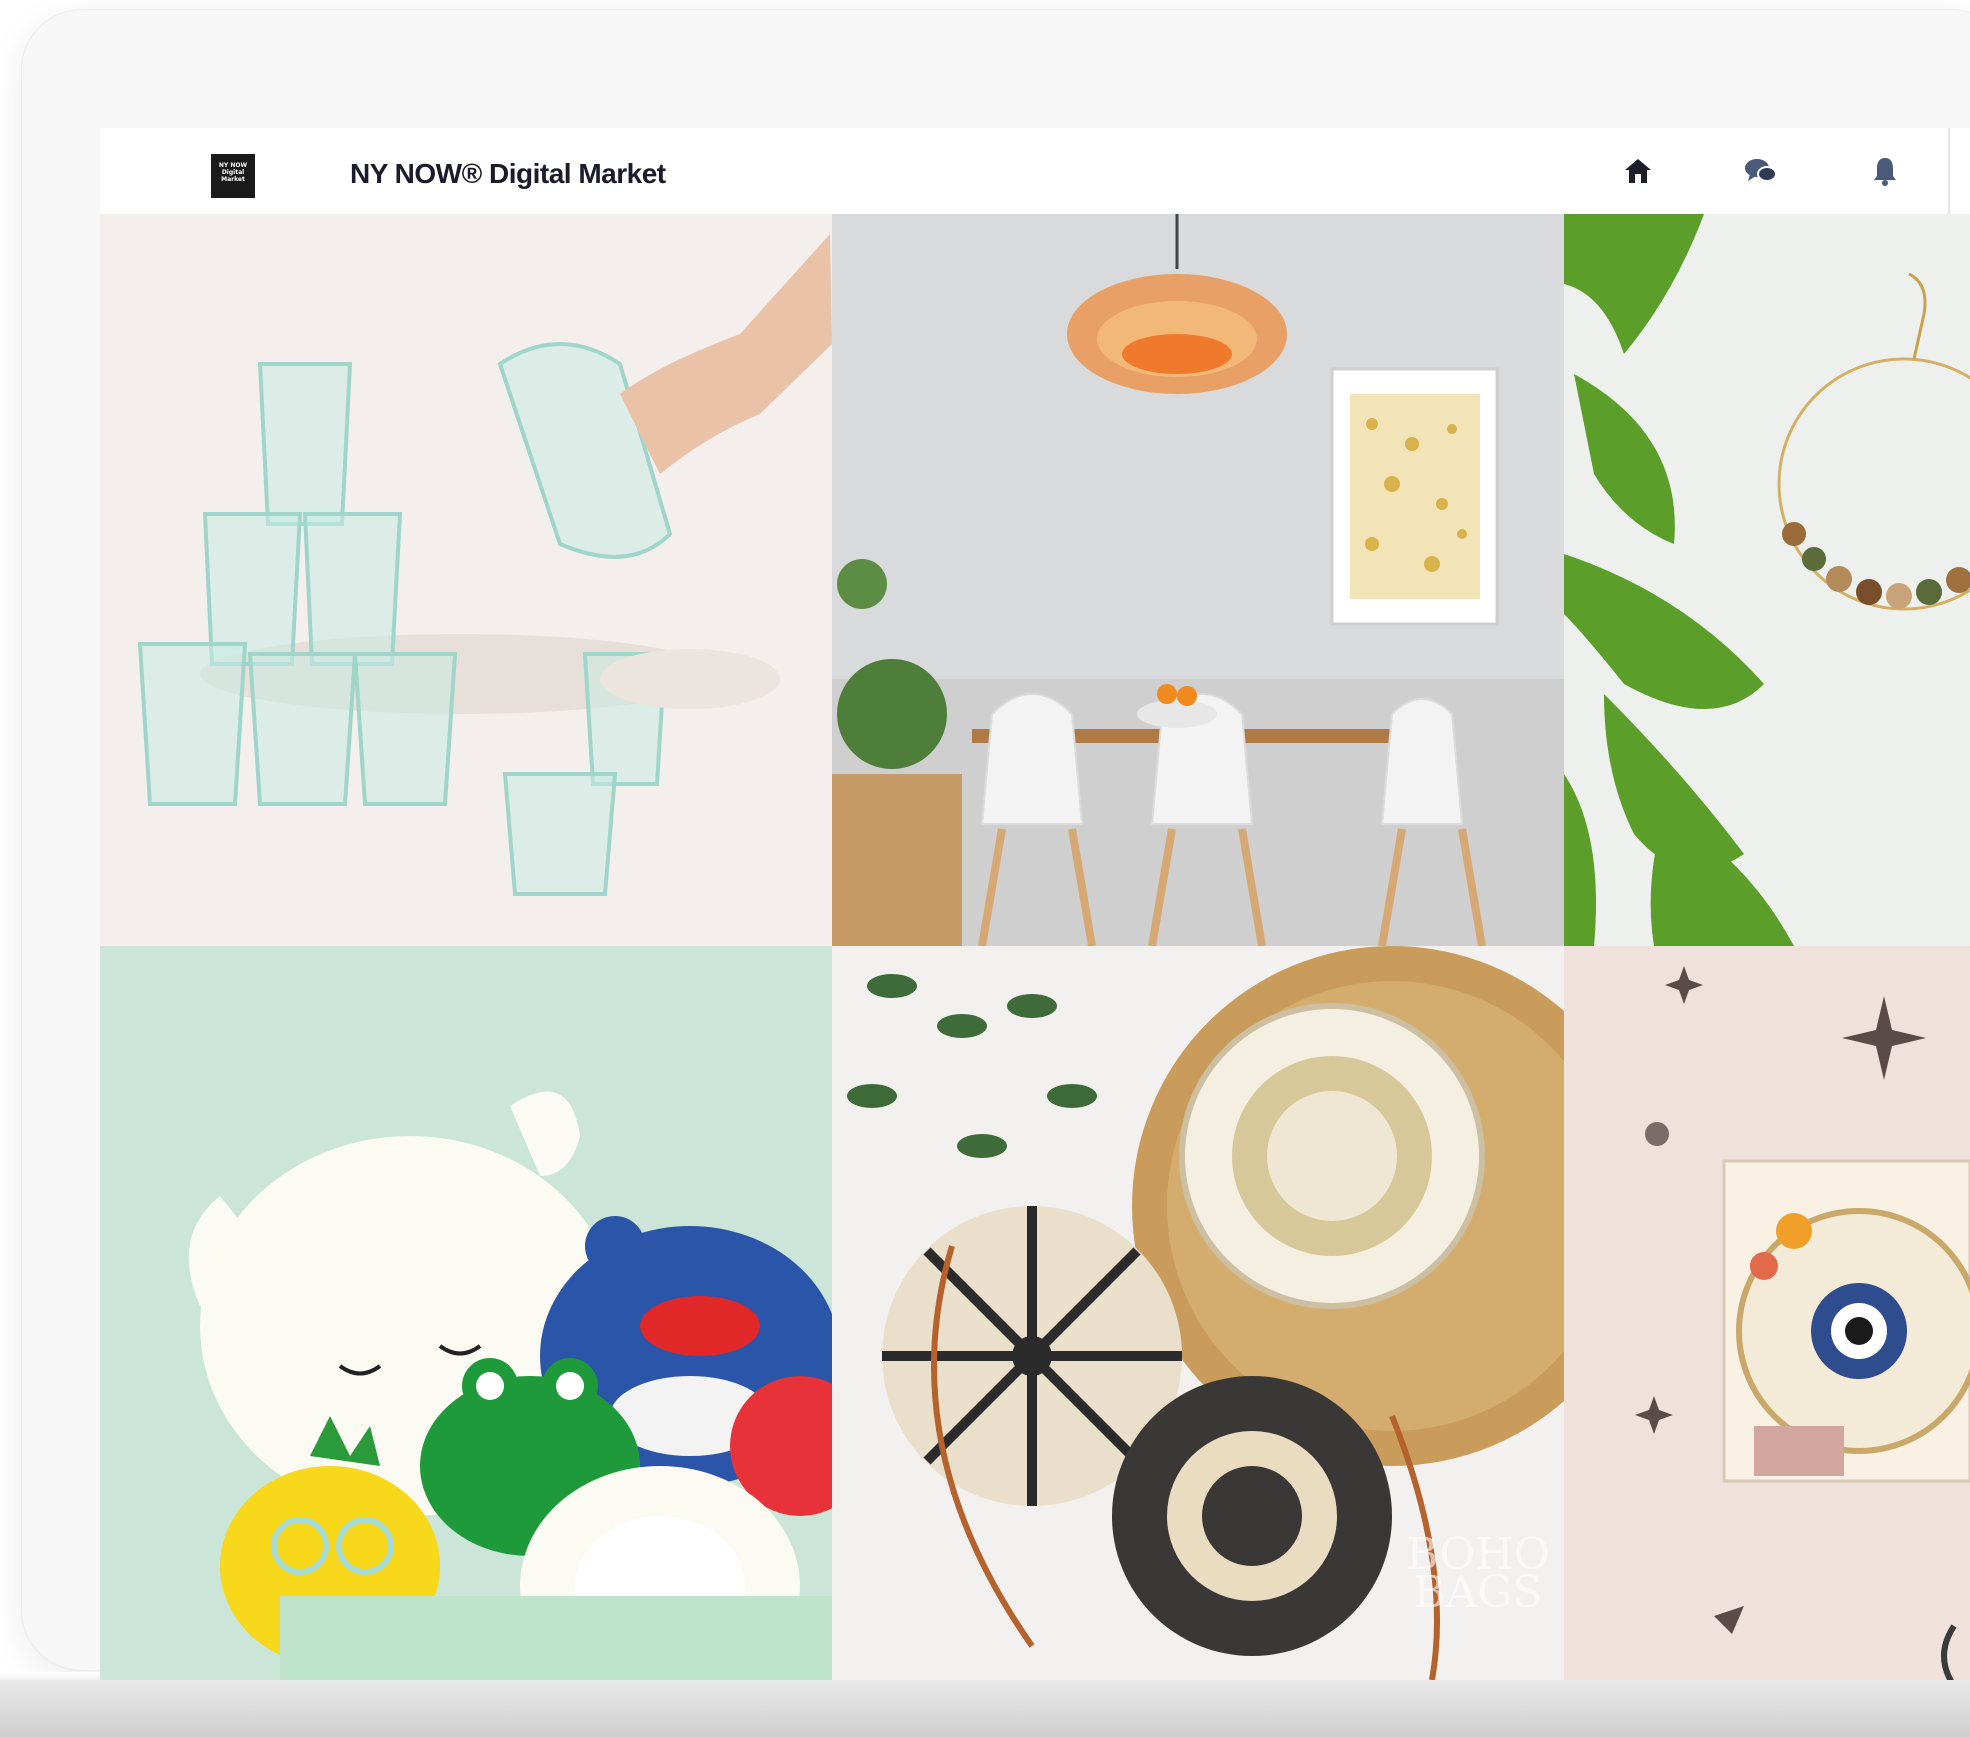 The width and height of the screenshot is (1970, 1737). Describe the element at coordinates (1761, 171) in the screenshot. I see `chat-icon` at that location.